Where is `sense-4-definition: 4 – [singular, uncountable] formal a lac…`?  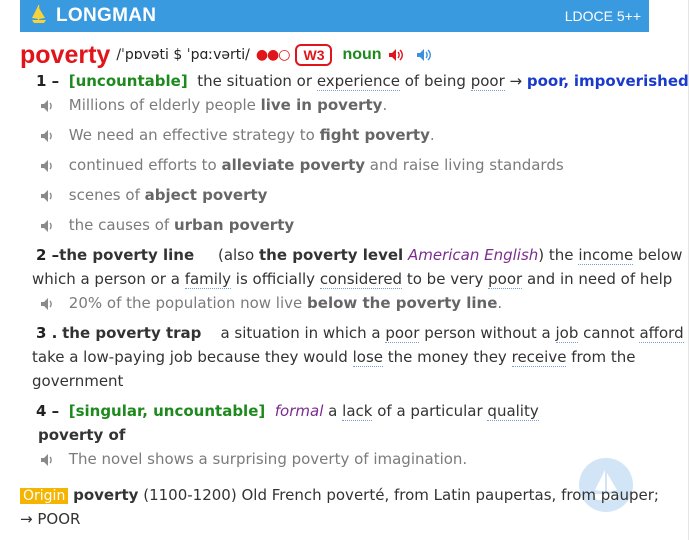 sense-4-definition: 4 – [singular, uncountable] formal a lac… is located at coordinates (287, 411).